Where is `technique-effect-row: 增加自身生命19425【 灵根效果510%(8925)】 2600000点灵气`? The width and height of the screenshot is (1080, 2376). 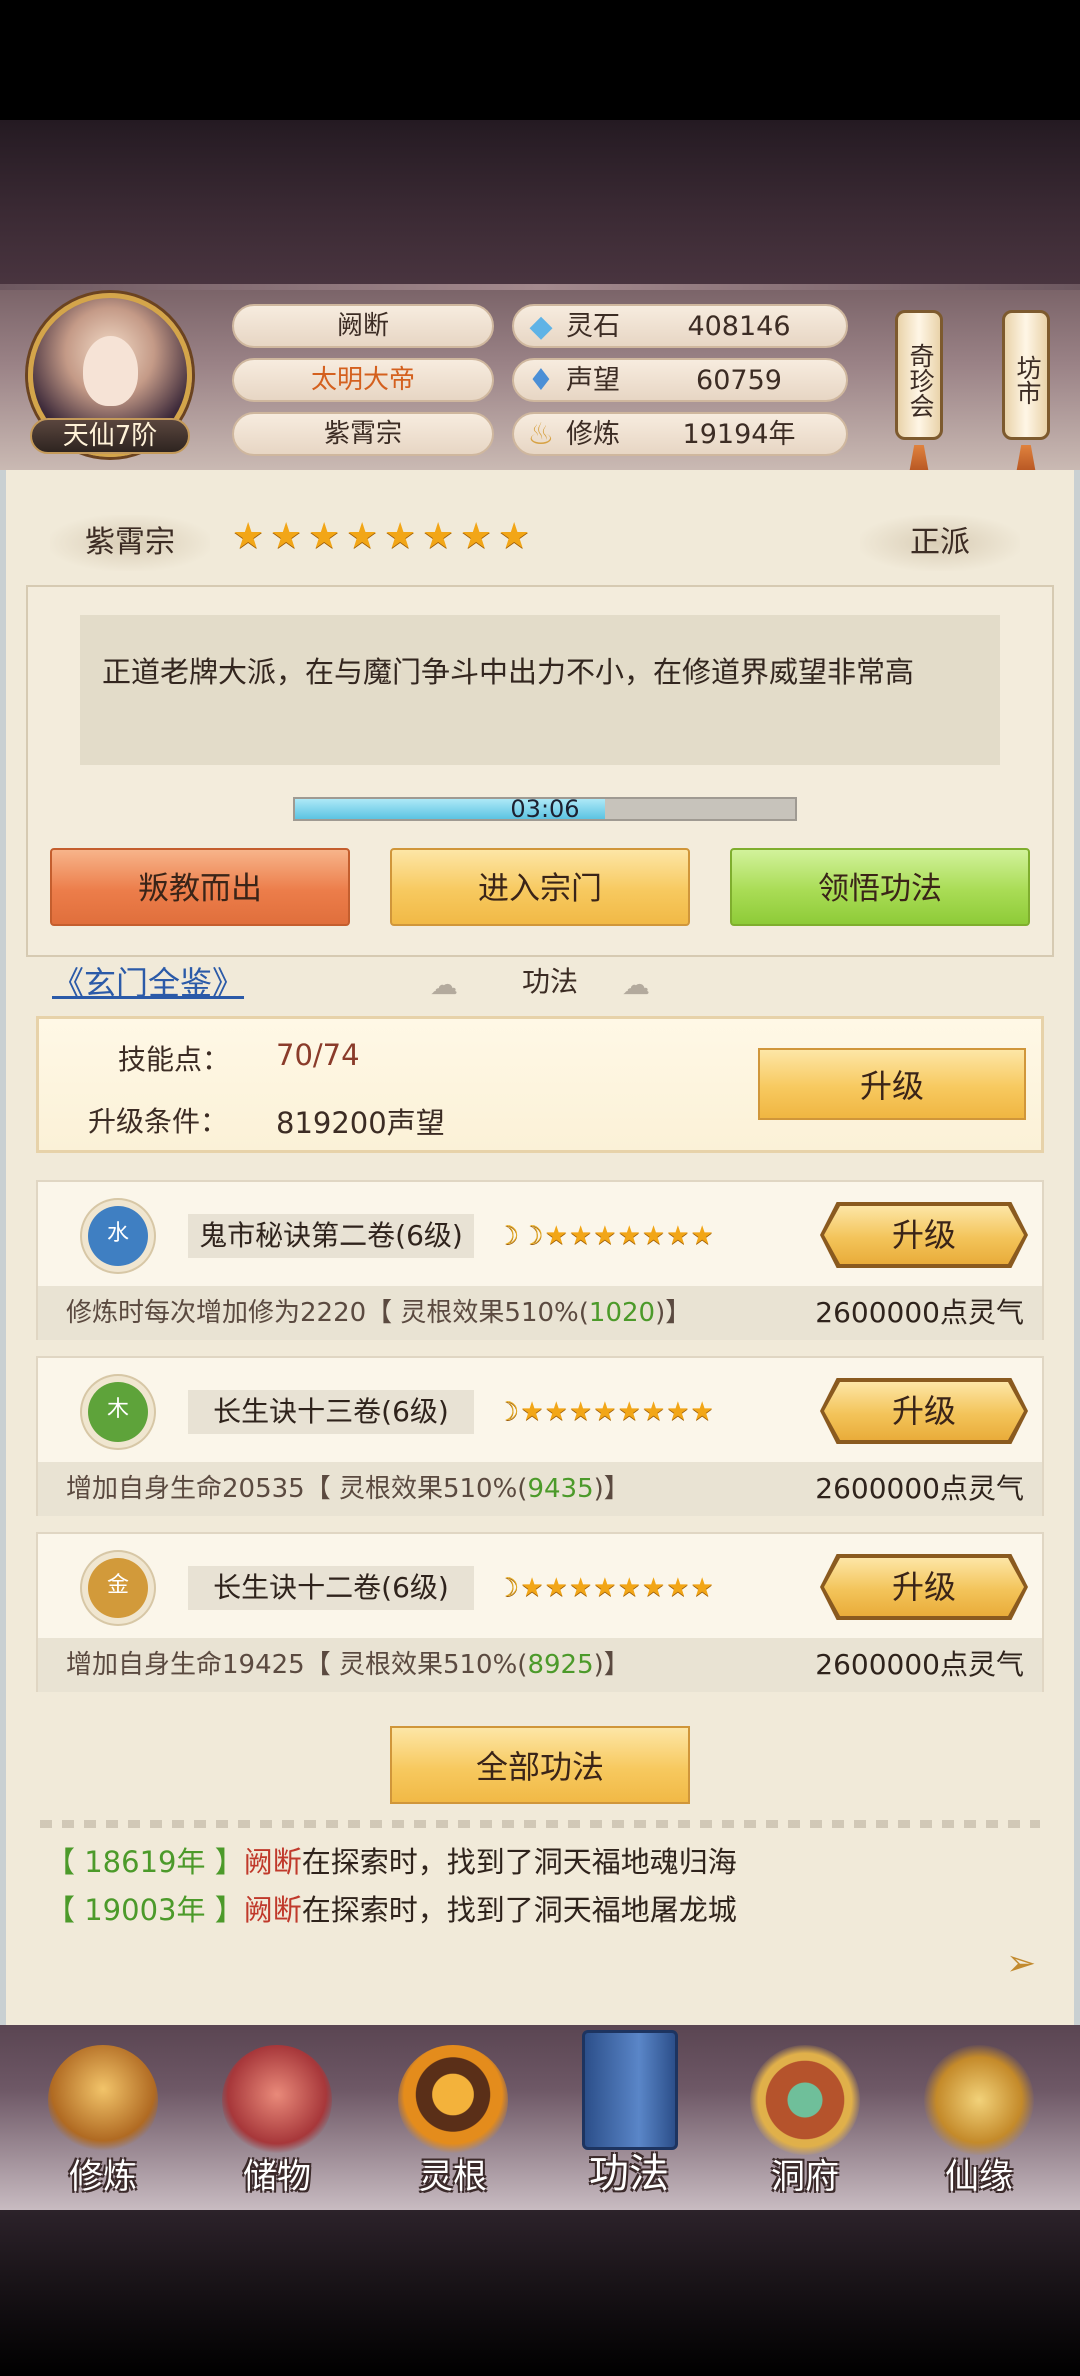
technique-effect-row: 增加自身生命19425【 灵根效果510%(8925)】 2600000点灵气 is located at coordinates (540, 1665).